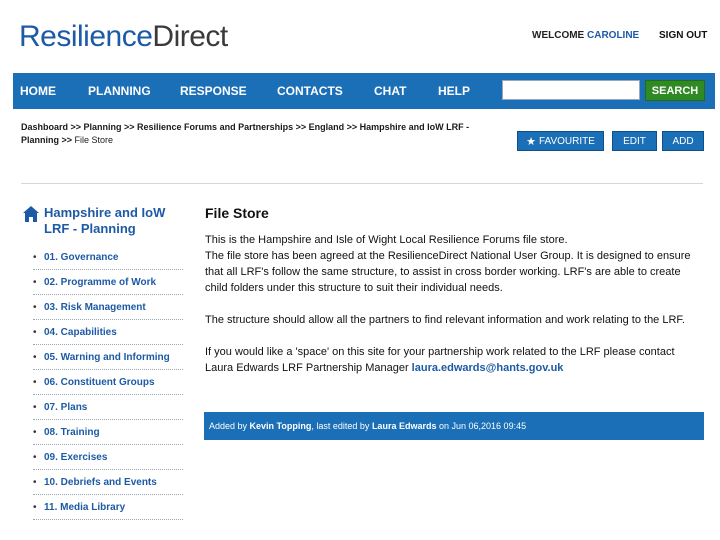  I want to click on breadcrumb-current: File Store, so click(94, 140).